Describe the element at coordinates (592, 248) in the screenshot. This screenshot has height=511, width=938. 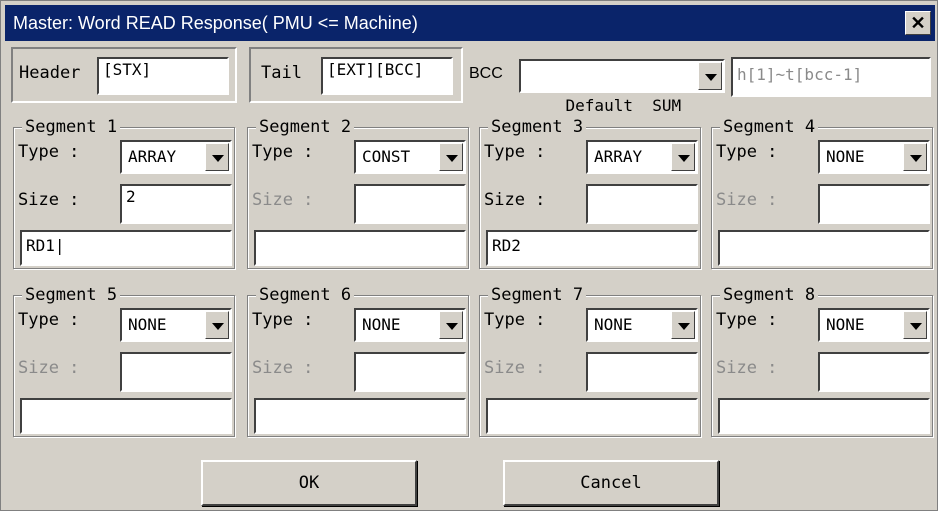
I see `segment-data-field: RD2` at that location.